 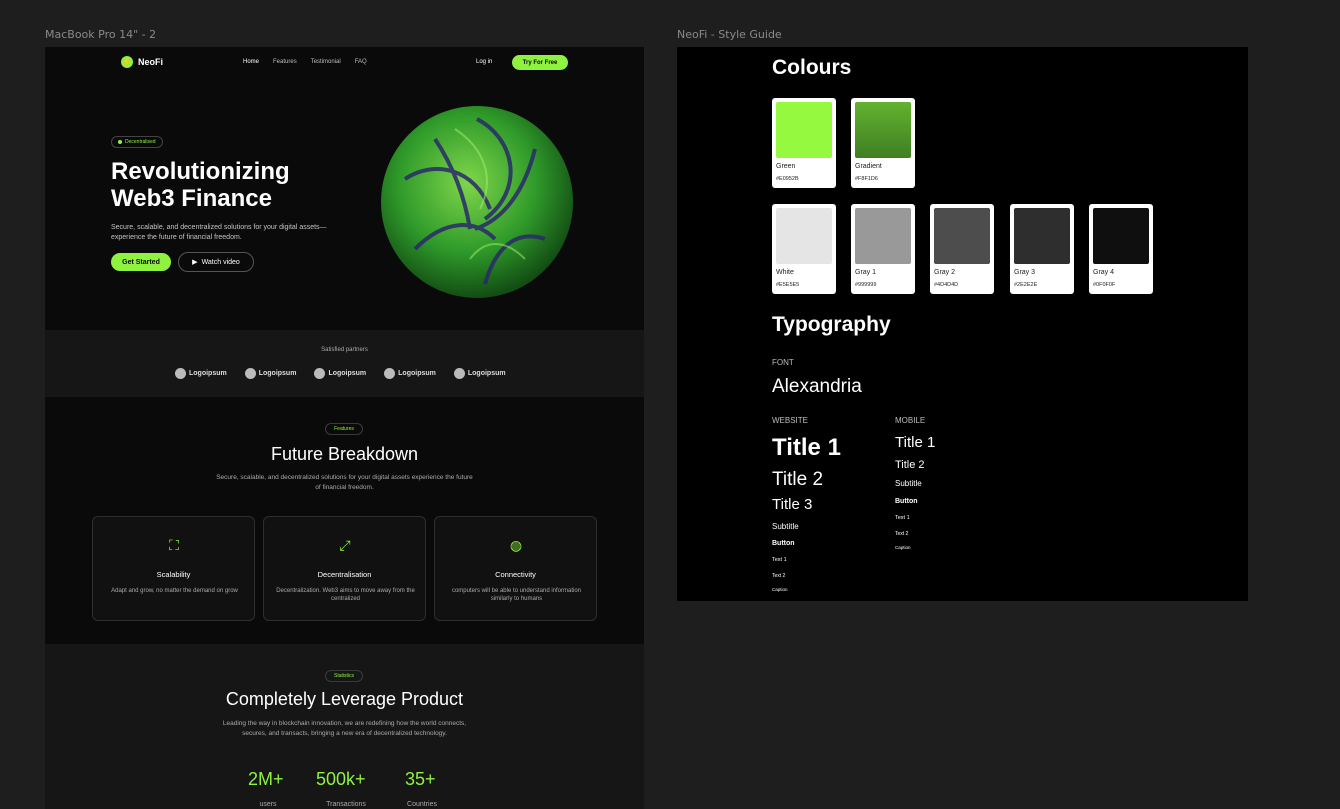 What do you see at coordinates (915, 442) in the screenshot?
I see `mobile-title-1: Title 1` at bounding box center [915, 442].